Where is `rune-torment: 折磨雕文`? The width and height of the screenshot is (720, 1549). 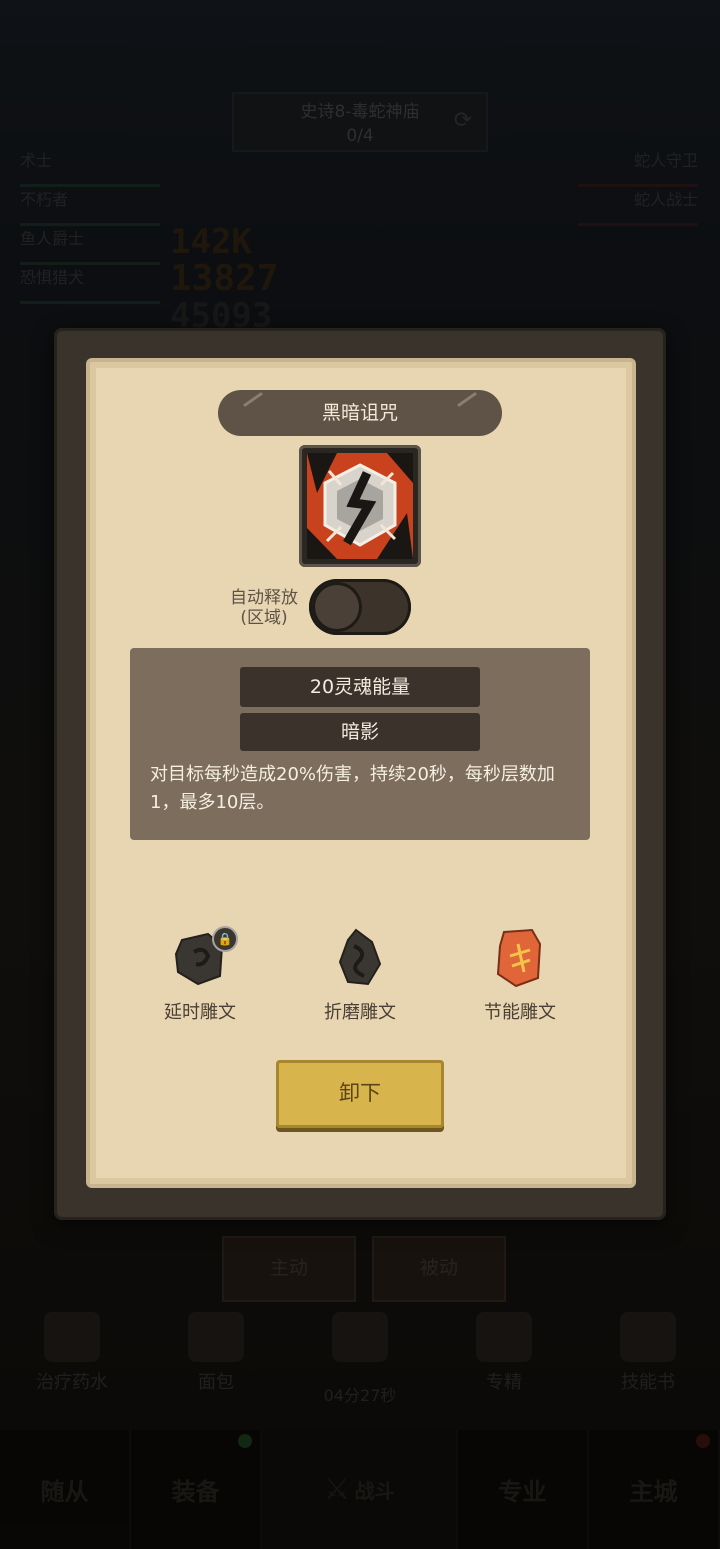 rune-torment: 折磨雕文 is located at coordinates (360, 975).